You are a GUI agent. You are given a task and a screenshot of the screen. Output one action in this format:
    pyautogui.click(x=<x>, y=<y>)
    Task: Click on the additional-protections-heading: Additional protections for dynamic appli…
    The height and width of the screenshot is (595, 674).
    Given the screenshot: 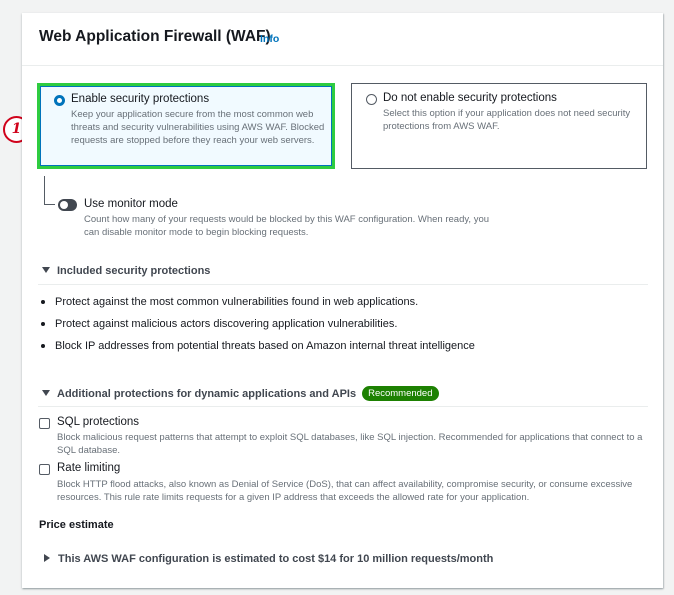 What is the action you would take?
    pyautogui.click(x=207, y=394)
    